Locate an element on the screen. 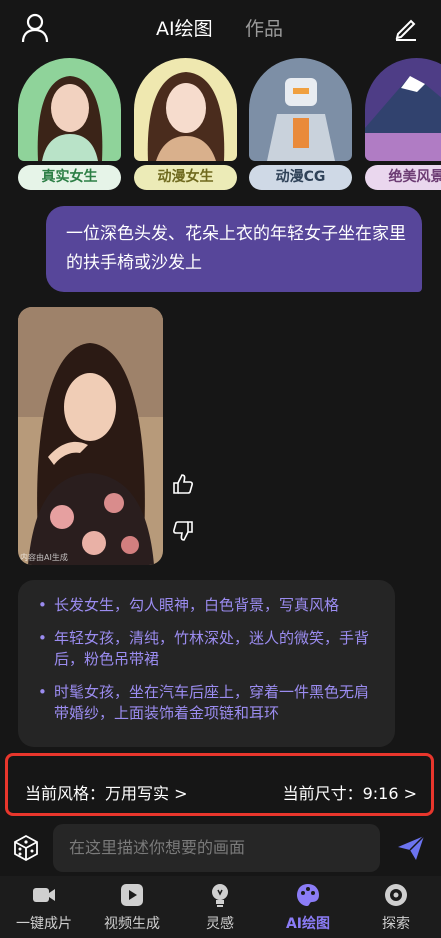 This screenshot has width=441, height=938. dice-random-icon is located at coordinates (26, 848).